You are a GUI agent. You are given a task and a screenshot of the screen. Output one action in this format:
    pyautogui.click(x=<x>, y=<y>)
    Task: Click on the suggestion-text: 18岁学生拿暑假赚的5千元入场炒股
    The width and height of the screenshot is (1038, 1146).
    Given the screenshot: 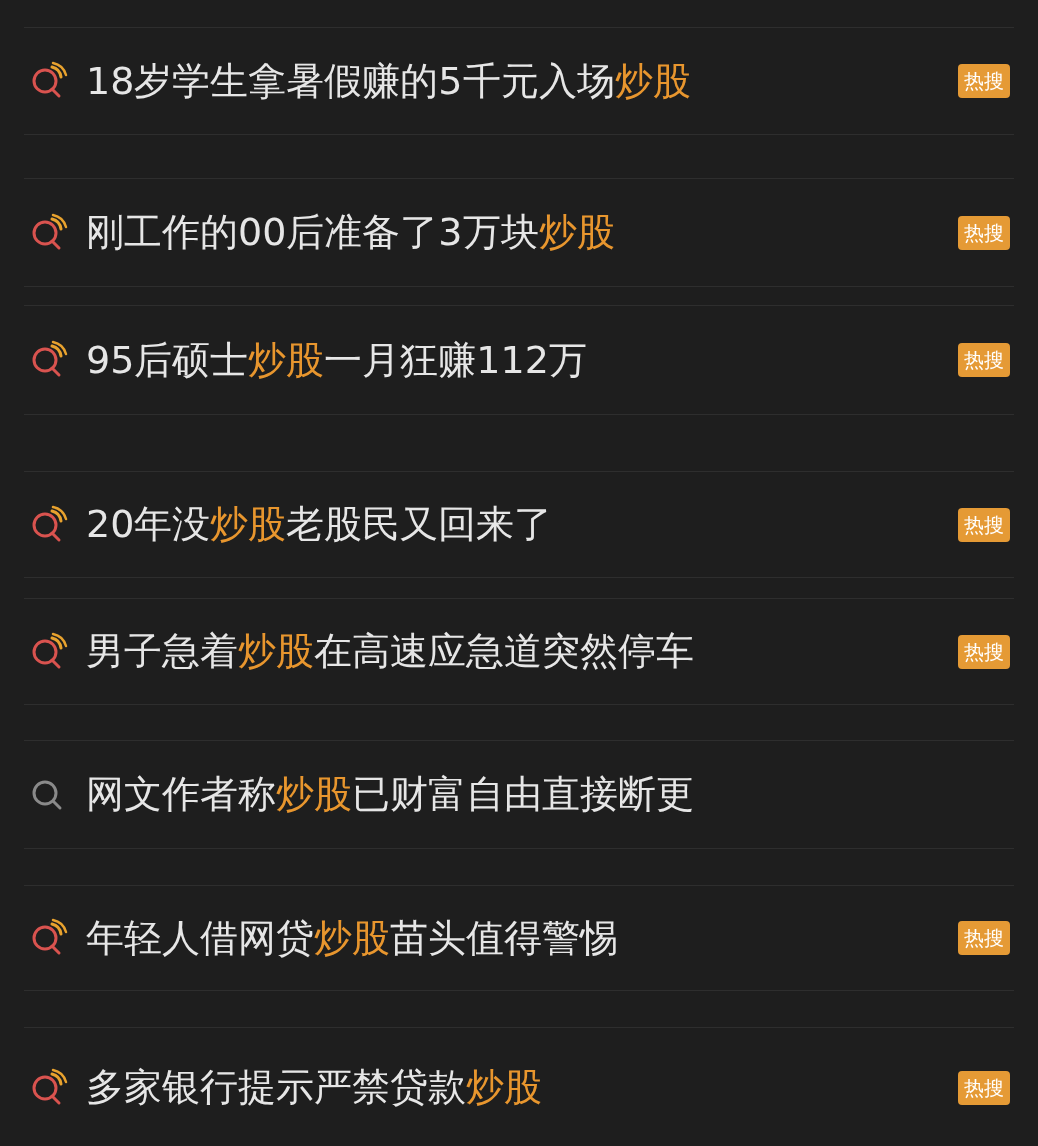 What is the action you would take?
    pyautogui.click(x=522, y=81)
    